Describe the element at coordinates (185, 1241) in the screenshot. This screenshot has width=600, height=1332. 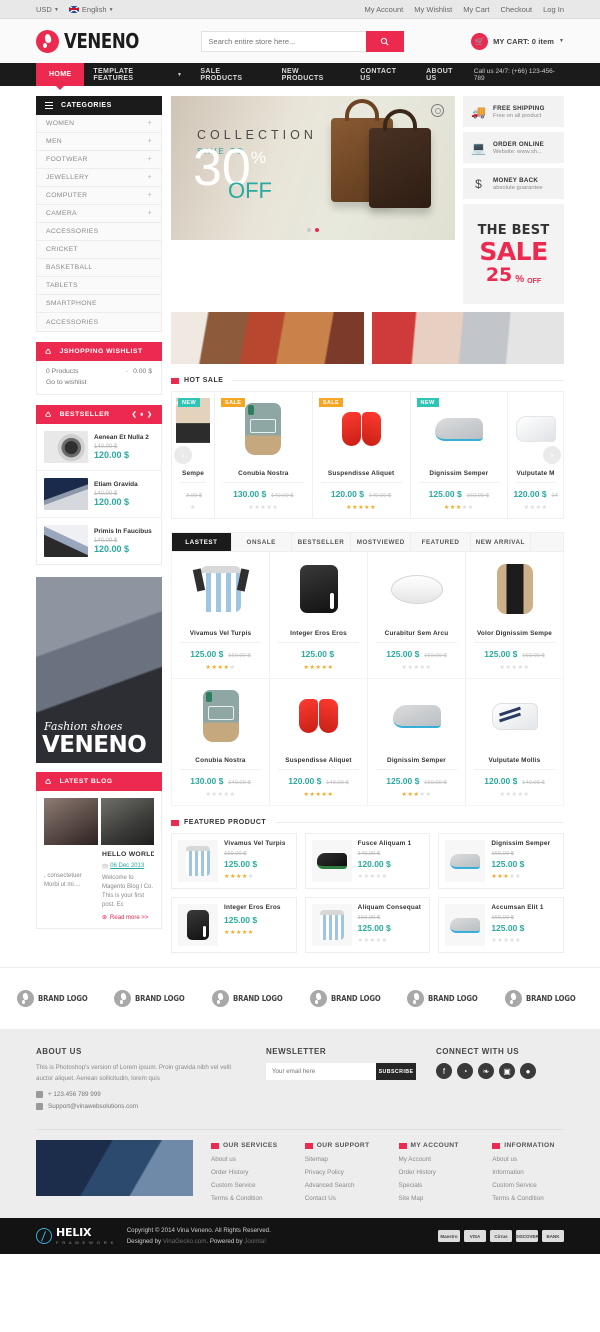
I see `designer-link: VinaGecko.com` at that location.